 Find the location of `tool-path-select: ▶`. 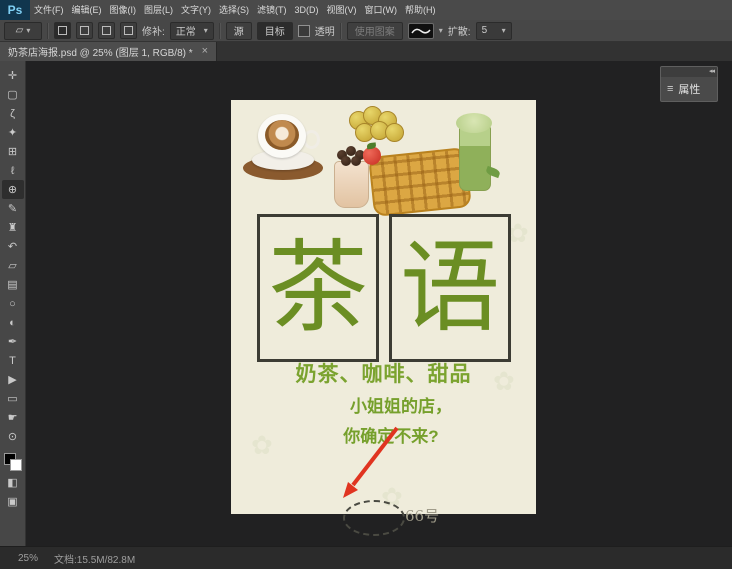

tool-path-select: ▶ is located at coordinates (13, 379).